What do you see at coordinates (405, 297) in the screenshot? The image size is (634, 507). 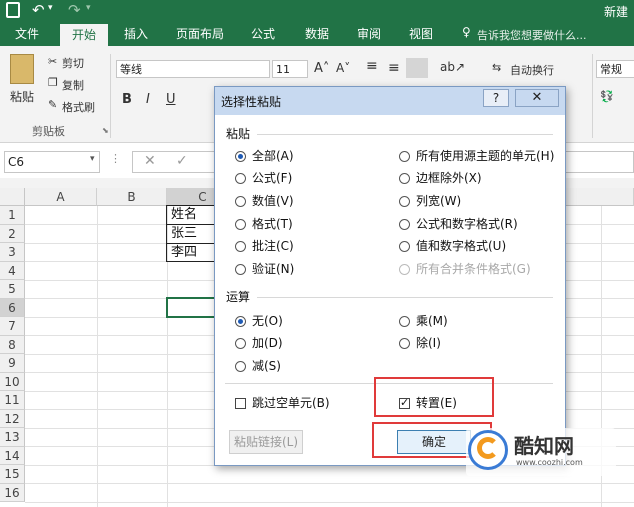 I see `section-divider` at bounding box center [405, 297].